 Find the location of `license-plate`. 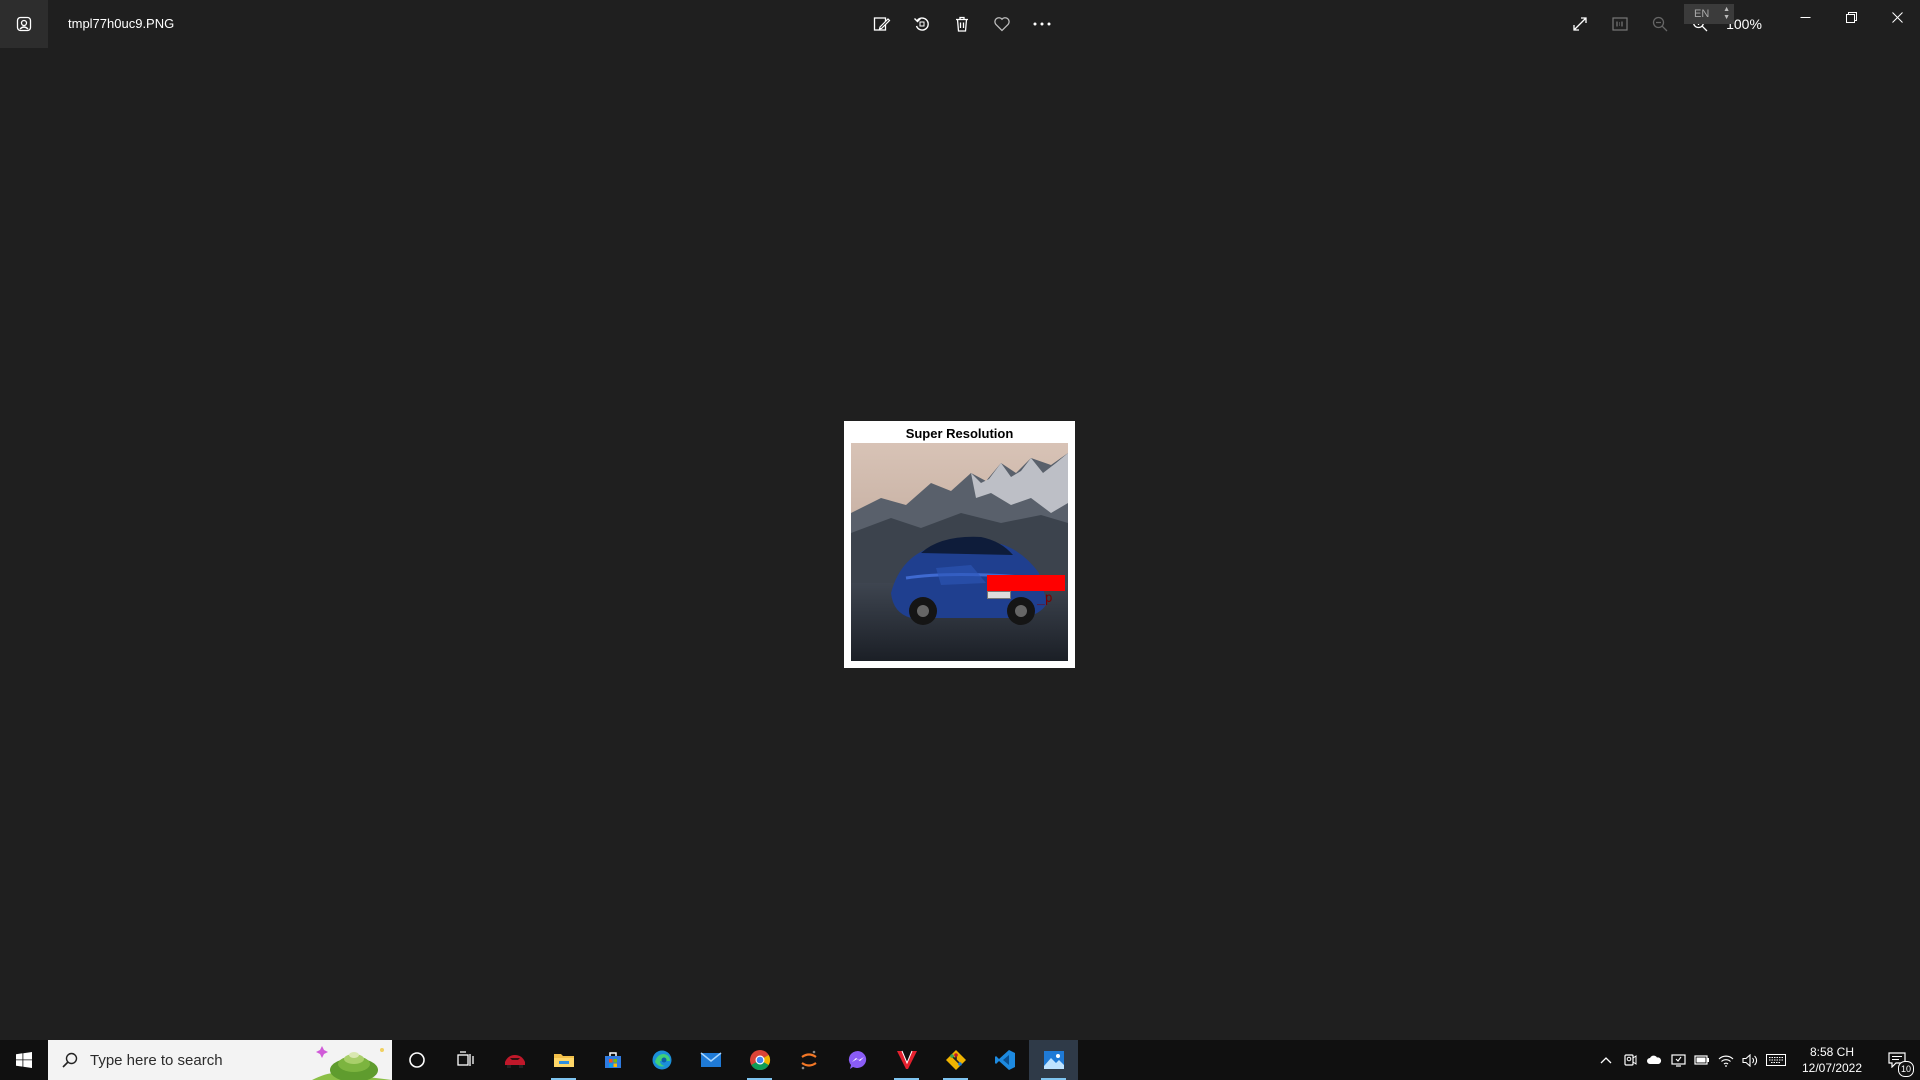

license-plate is located at coordinates (999, 595).